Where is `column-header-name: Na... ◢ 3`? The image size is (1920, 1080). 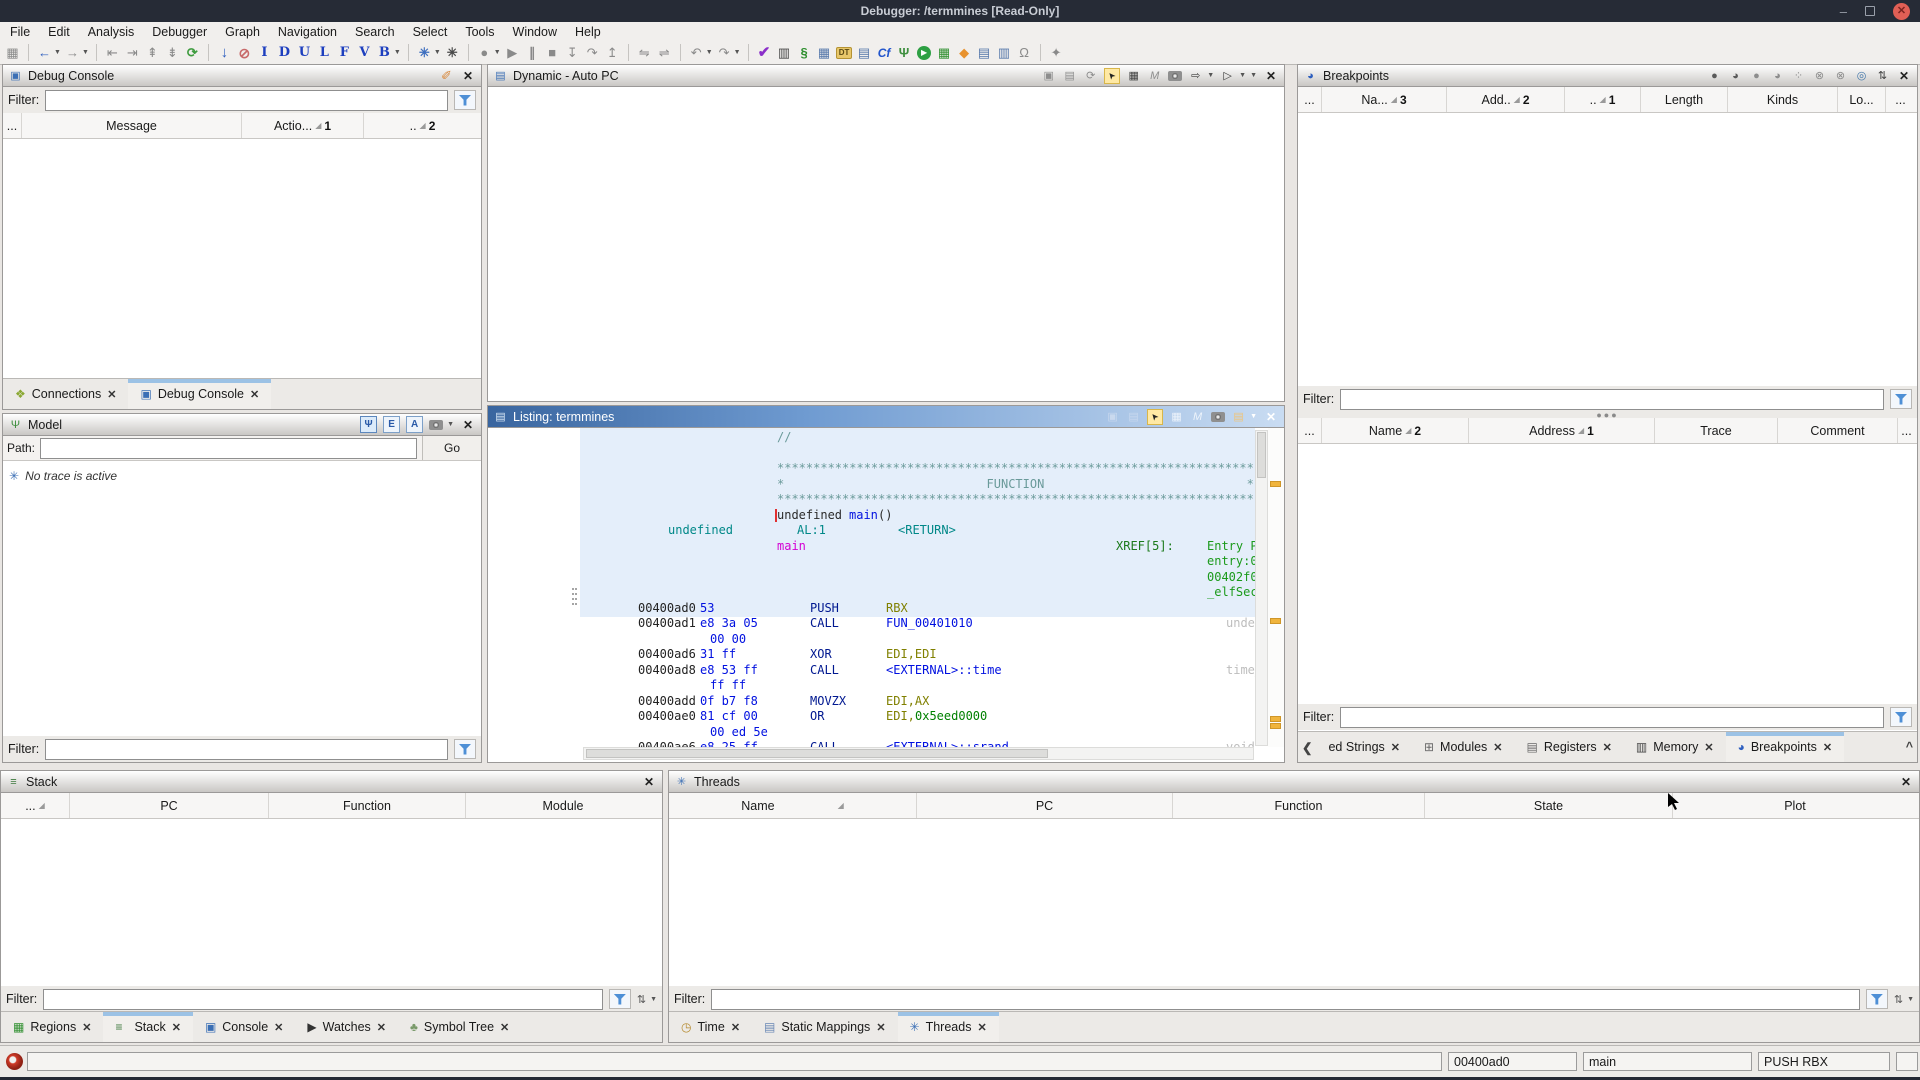
column-header-name: Na... ◢ 3 is located at coordinates (1384, 99).